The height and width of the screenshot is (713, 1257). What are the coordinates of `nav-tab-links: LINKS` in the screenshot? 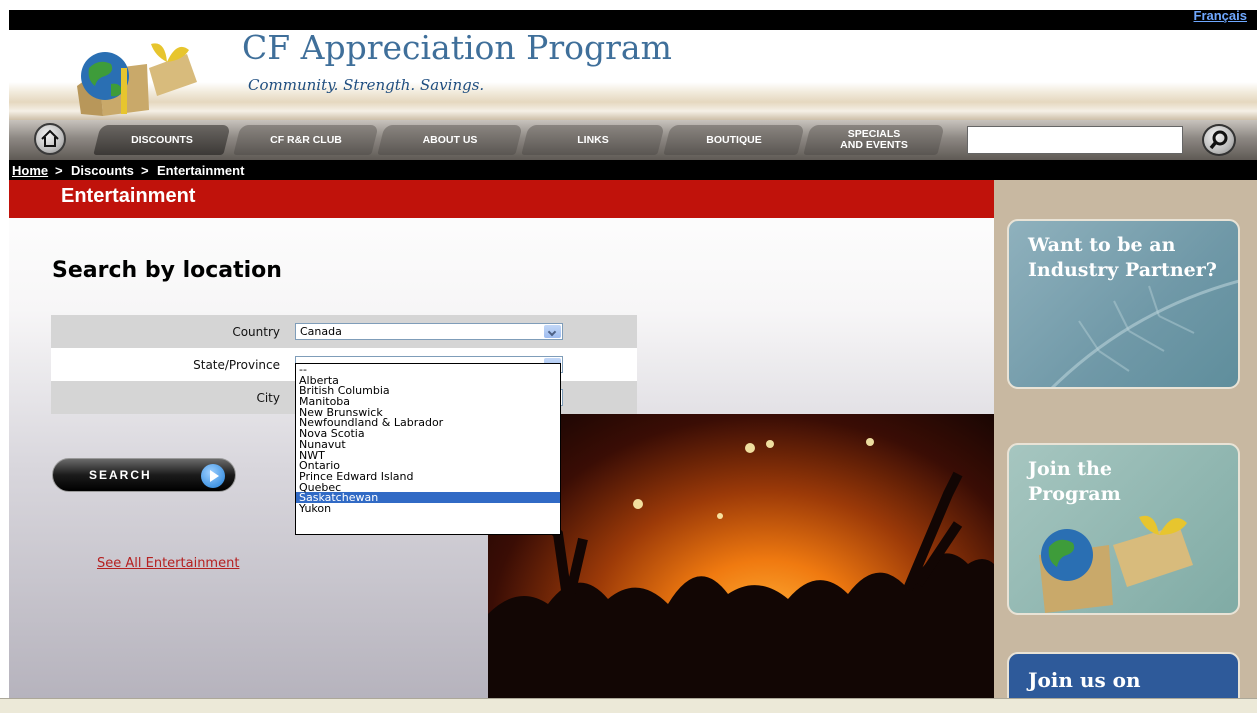 It's located at (593, 140).